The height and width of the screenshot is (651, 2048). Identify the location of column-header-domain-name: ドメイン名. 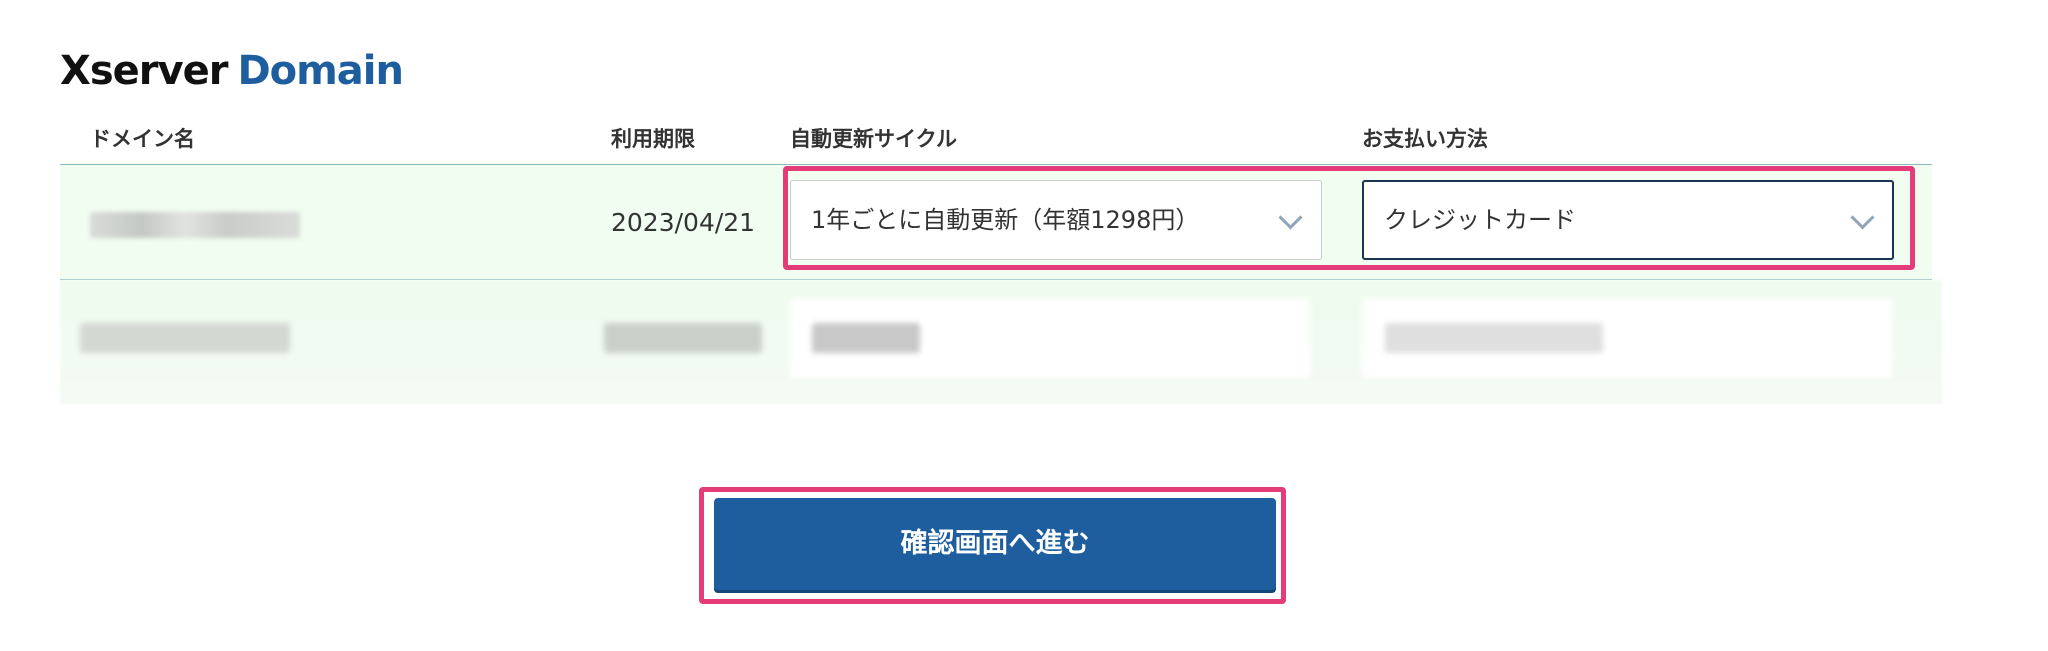
(142, 139).